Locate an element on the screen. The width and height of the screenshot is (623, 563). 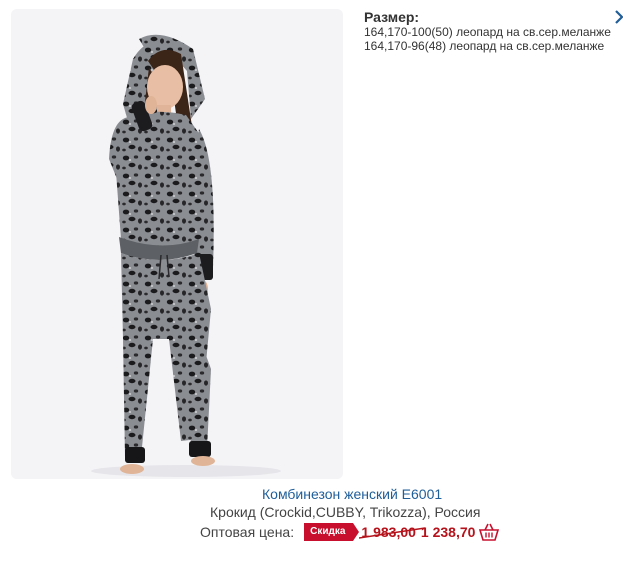
old-price: 1 983,00 is located at coordinates (392, 532).